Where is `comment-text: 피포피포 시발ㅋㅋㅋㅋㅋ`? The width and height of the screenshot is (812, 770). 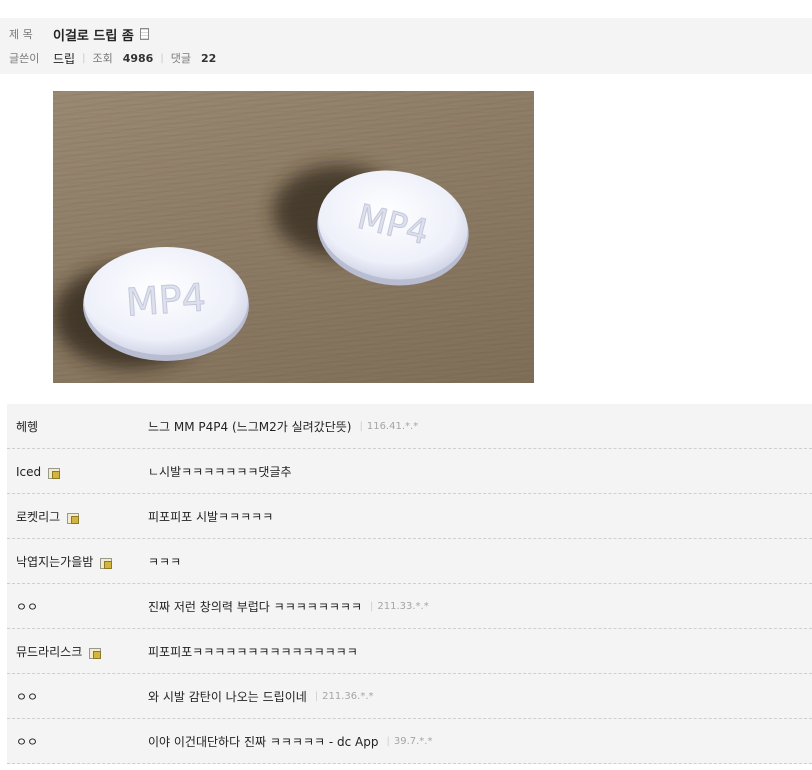
comment-text: 피포피포 시발ㅋㅋㅋㅋㅋ is located at coordinates (211, 517).